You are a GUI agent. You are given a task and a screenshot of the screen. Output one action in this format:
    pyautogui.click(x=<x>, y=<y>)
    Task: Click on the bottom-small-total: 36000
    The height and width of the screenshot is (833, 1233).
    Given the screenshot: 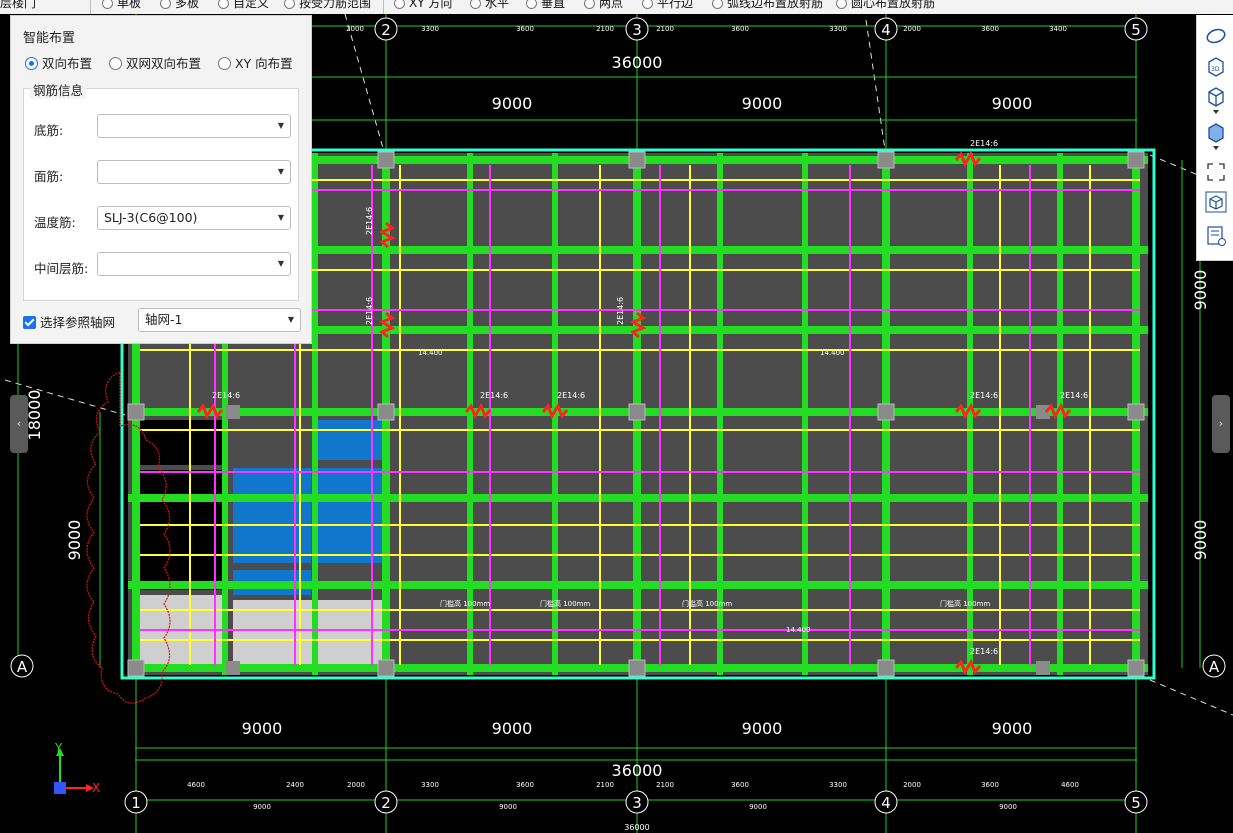 What is the action you would take?
    pyautogui.click(x=636, y=827)
    